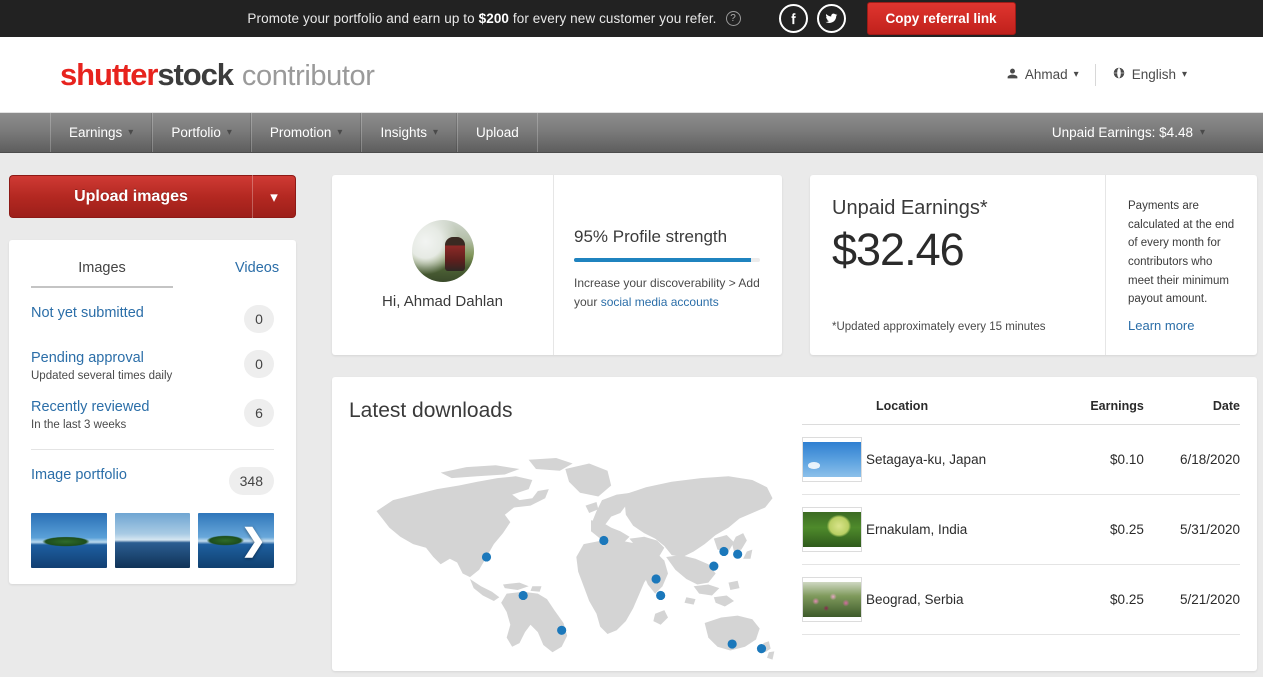  What do you see at coordinates (1101, 599) in the screenshot?
I see `row-earnings: $0.25` at bounding box center [1101, 599].